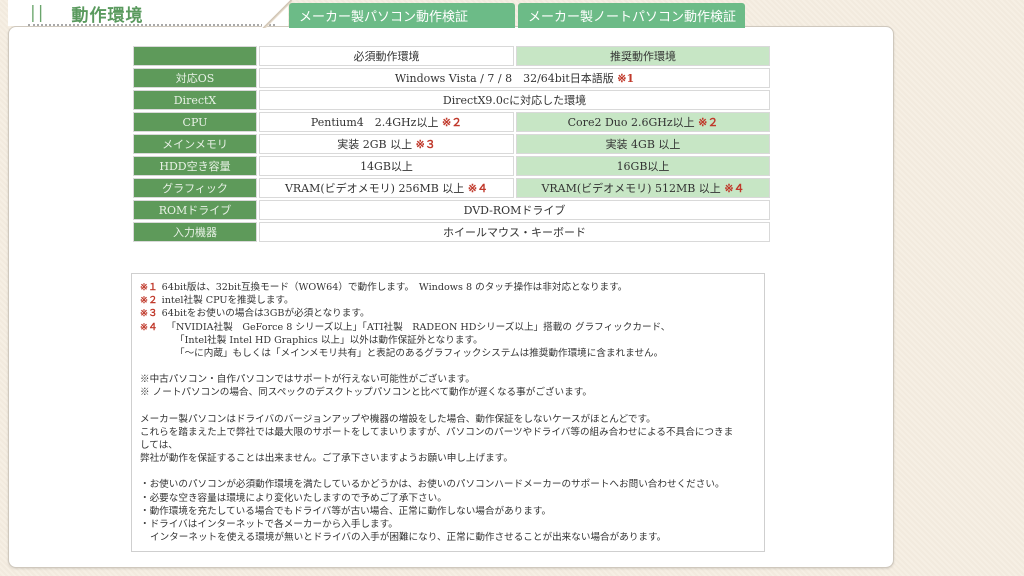 Image resolution: width=1024 pixels, height=576 pixels. What do you see at coordinates (38, 13) in the screenshot?
I see `title-bars-icon: ||` at bounding box center [38, 13].